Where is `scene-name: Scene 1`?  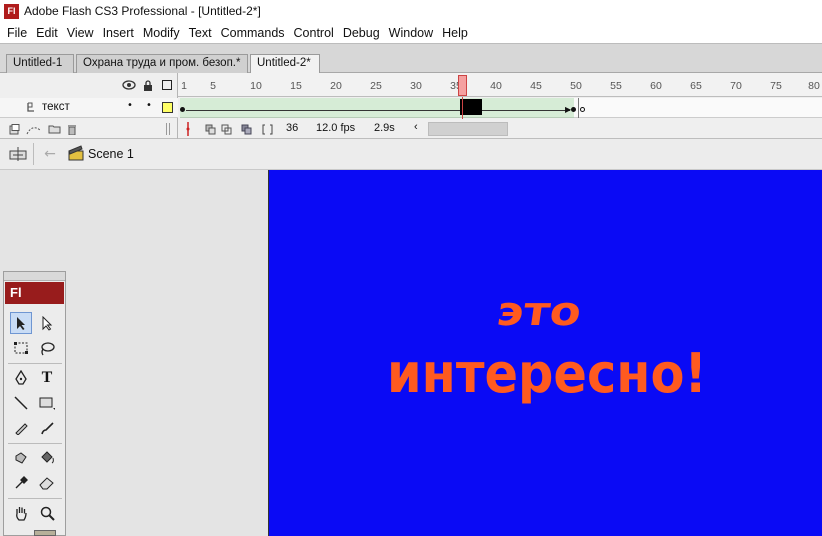
scene-name: Scene 1 is located at coordinates (111, 154).